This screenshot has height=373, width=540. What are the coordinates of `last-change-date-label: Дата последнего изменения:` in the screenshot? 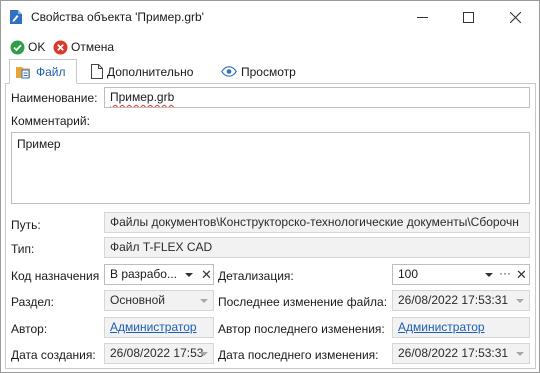 It's located at (298, 355).